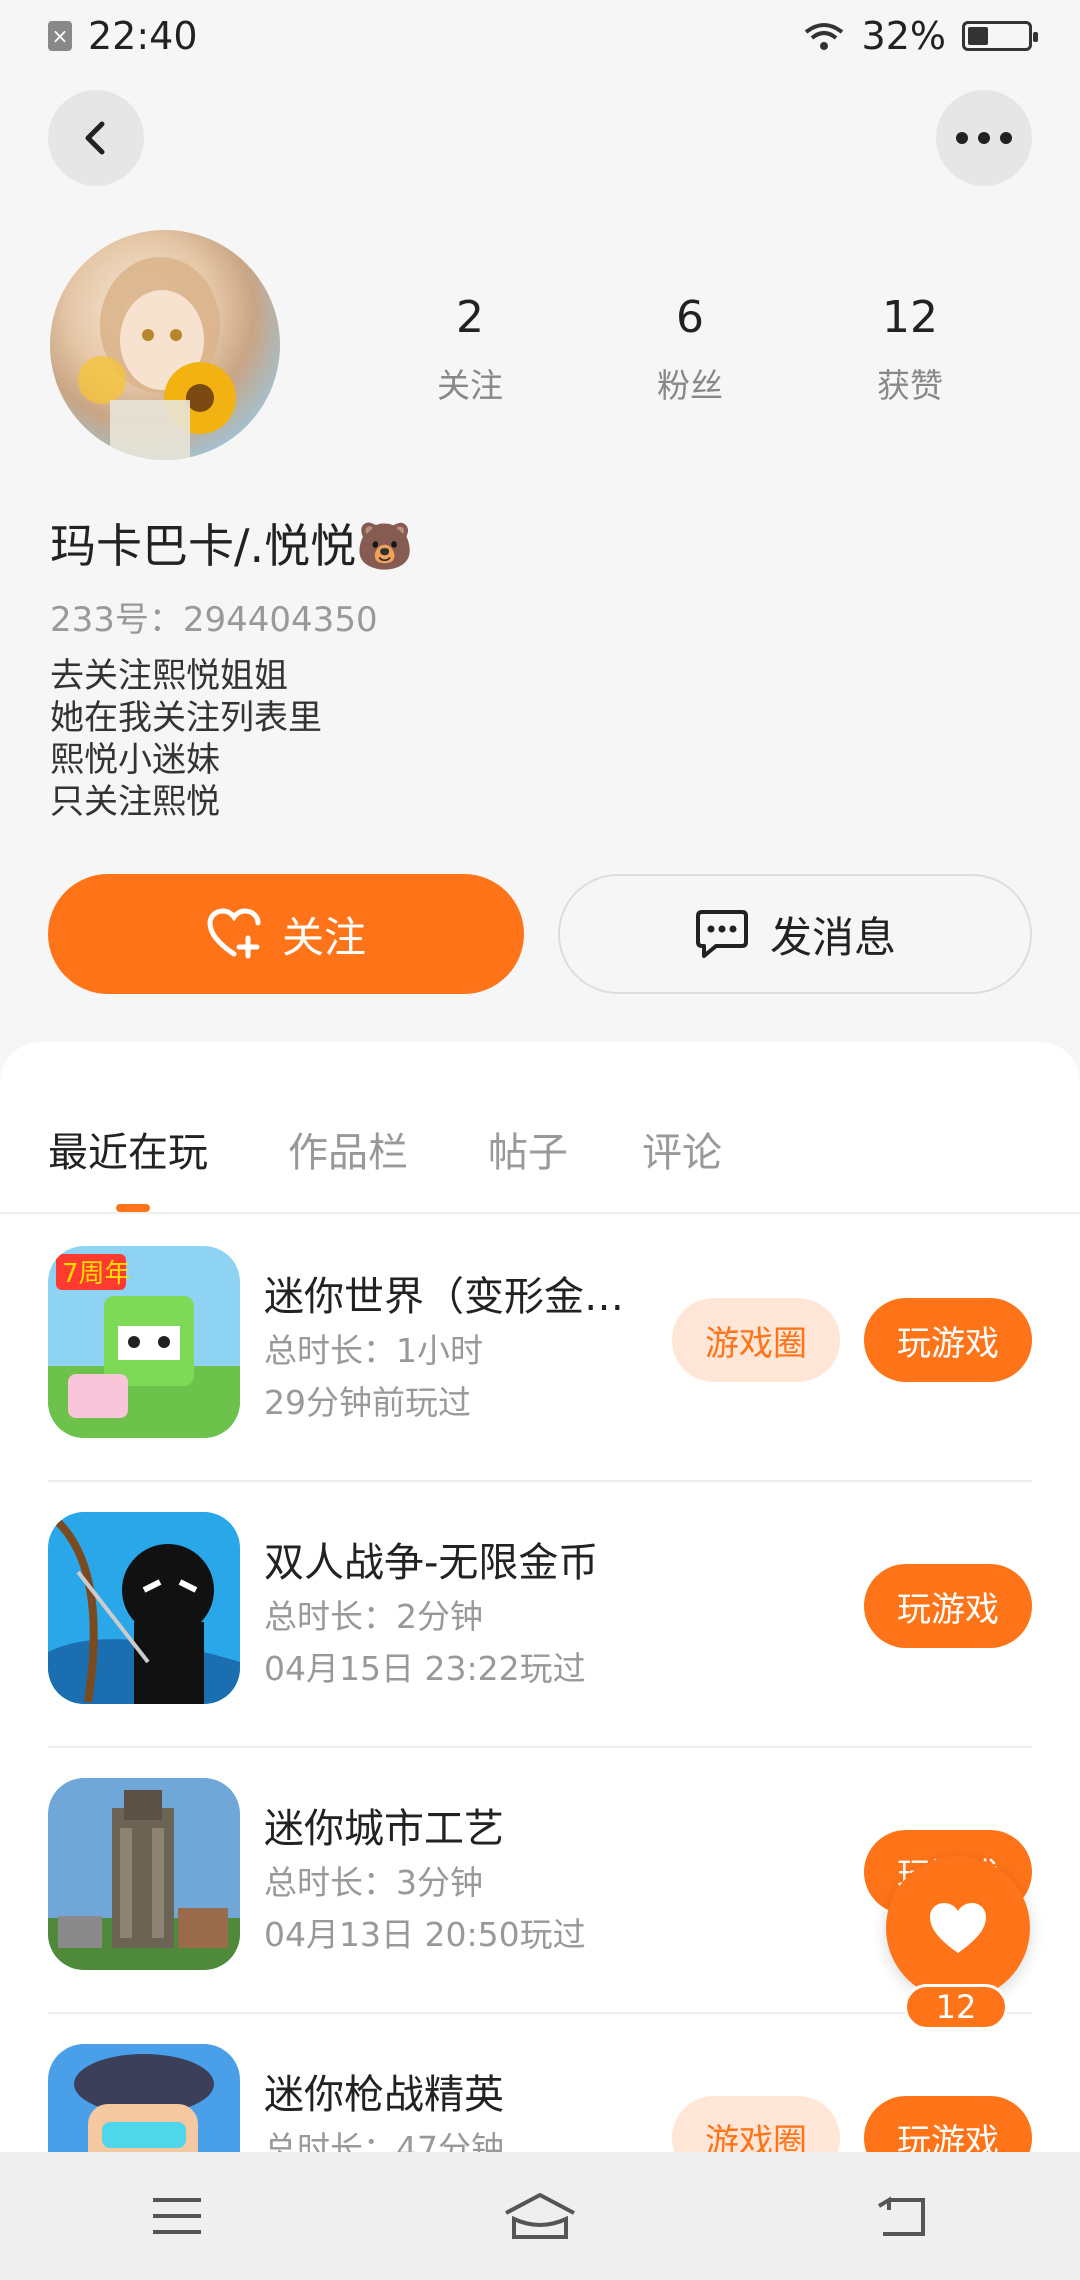 The height and width of the screenshot is (2280, 1080). What do you see at coordinates (690, 385) in the screenshot?
I see `stat-label: 粉丝` at bounding box center [690, 385].